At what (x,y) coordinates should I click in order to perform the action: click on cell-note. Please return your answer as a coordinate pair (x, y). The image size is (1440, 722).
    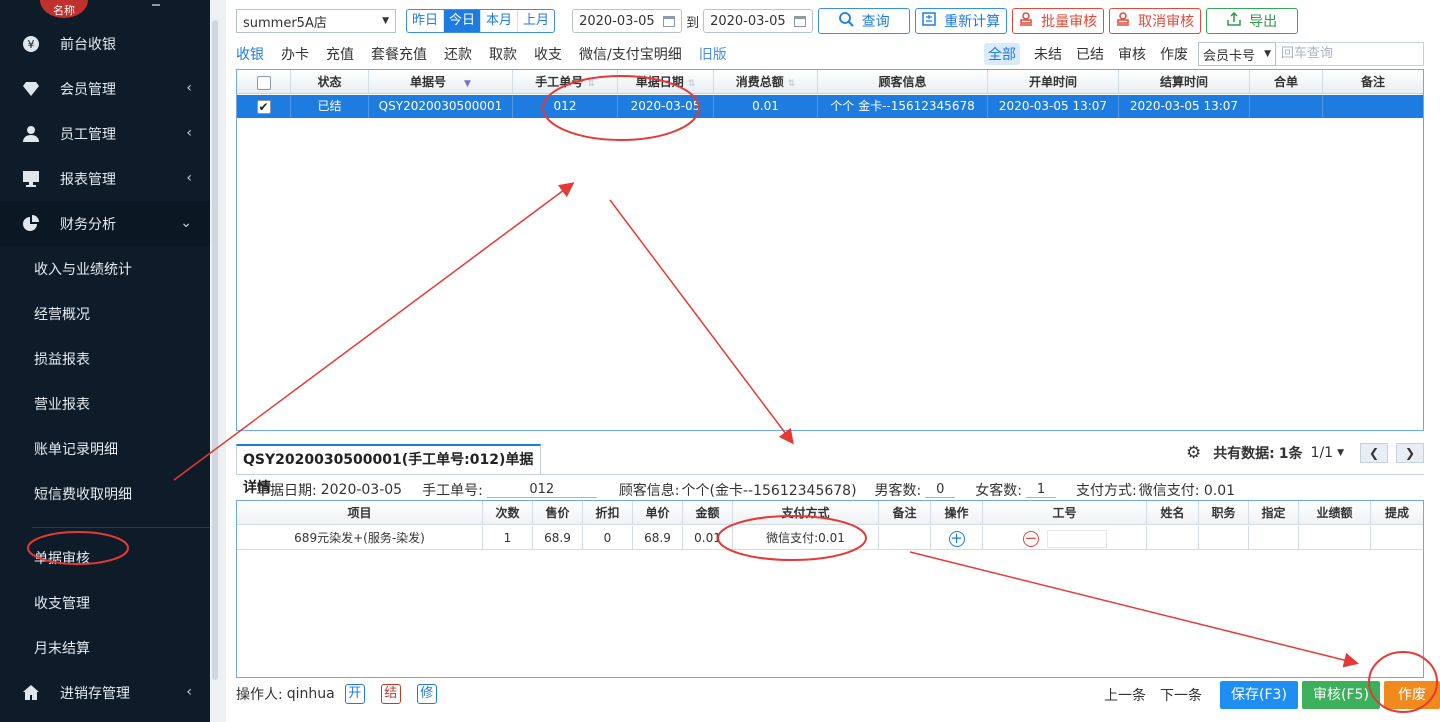
    Looking at the image, I should click on (1373, 106).